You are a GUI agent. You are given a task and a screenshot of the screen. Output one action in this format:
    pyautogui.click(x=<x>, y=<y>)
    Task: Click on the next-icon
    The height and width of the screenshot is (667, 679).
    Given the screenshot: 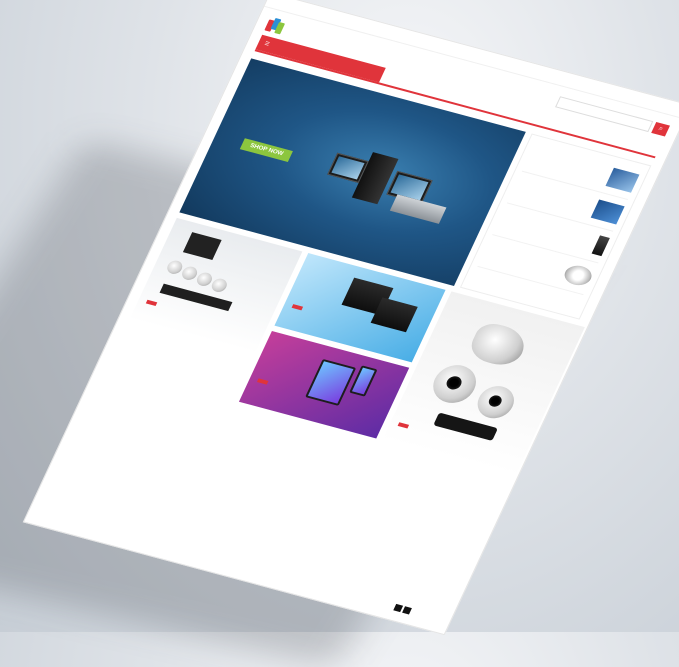 What is the action you would take?
    pyautogui.click(x=407, y=610)
    